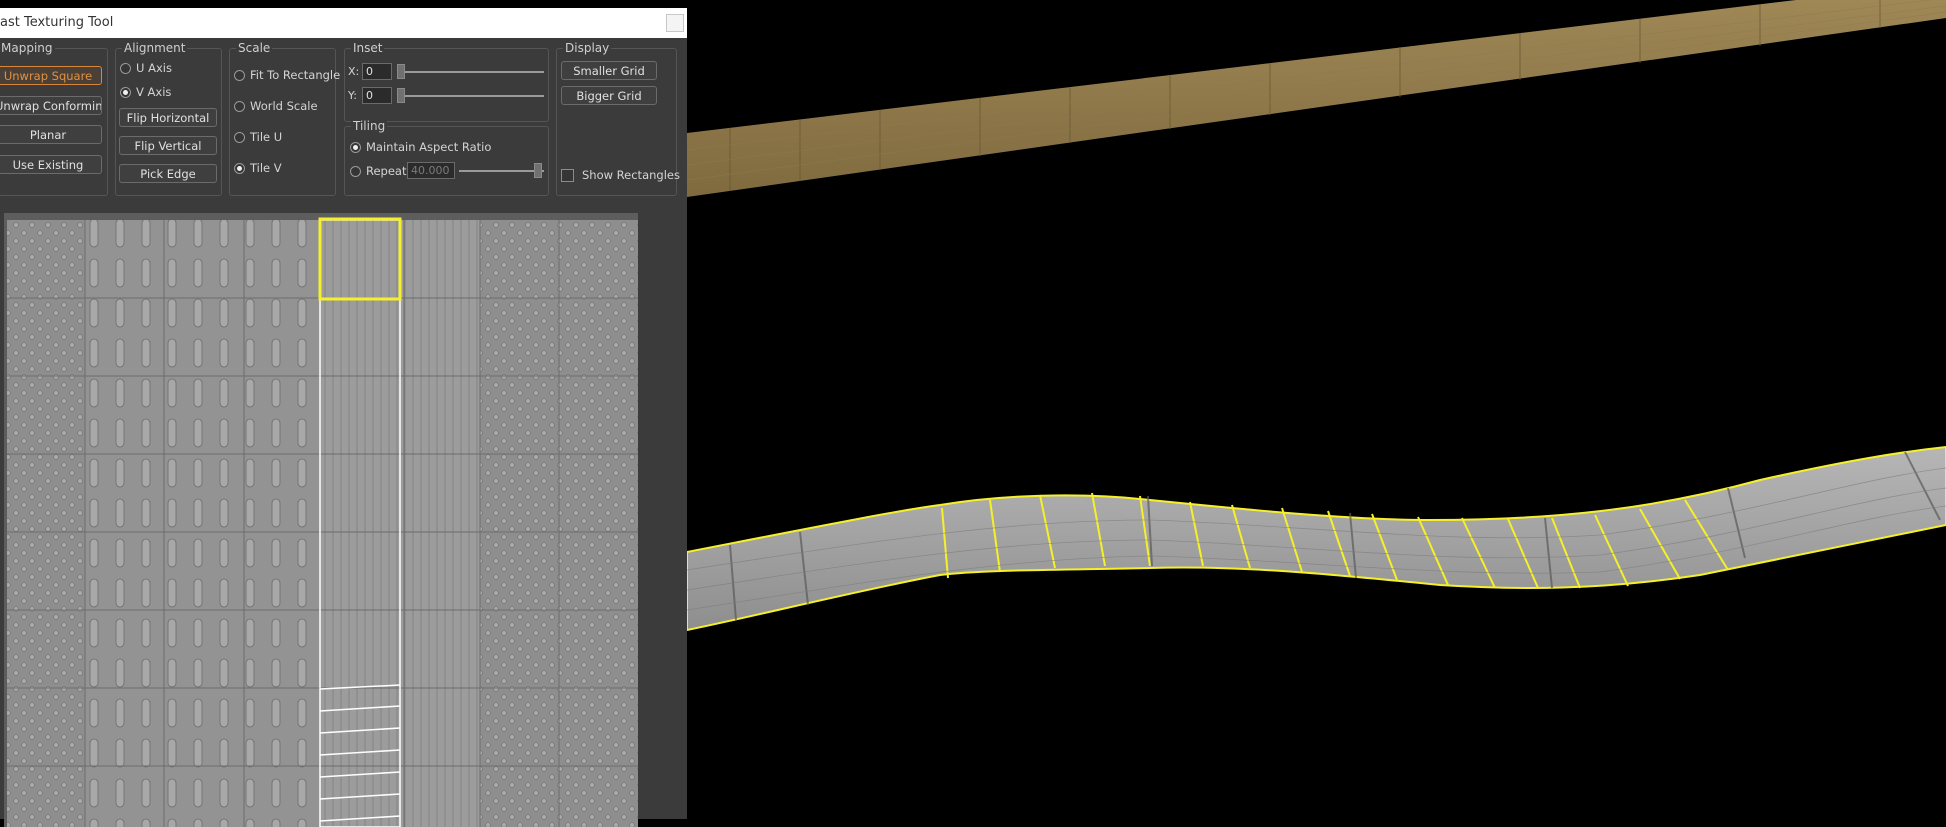 The width and height of the screenshot is (1946, 827). I want to click on fit-to-rectangle-radio: Fit To Rectangle, so click(287, 75).